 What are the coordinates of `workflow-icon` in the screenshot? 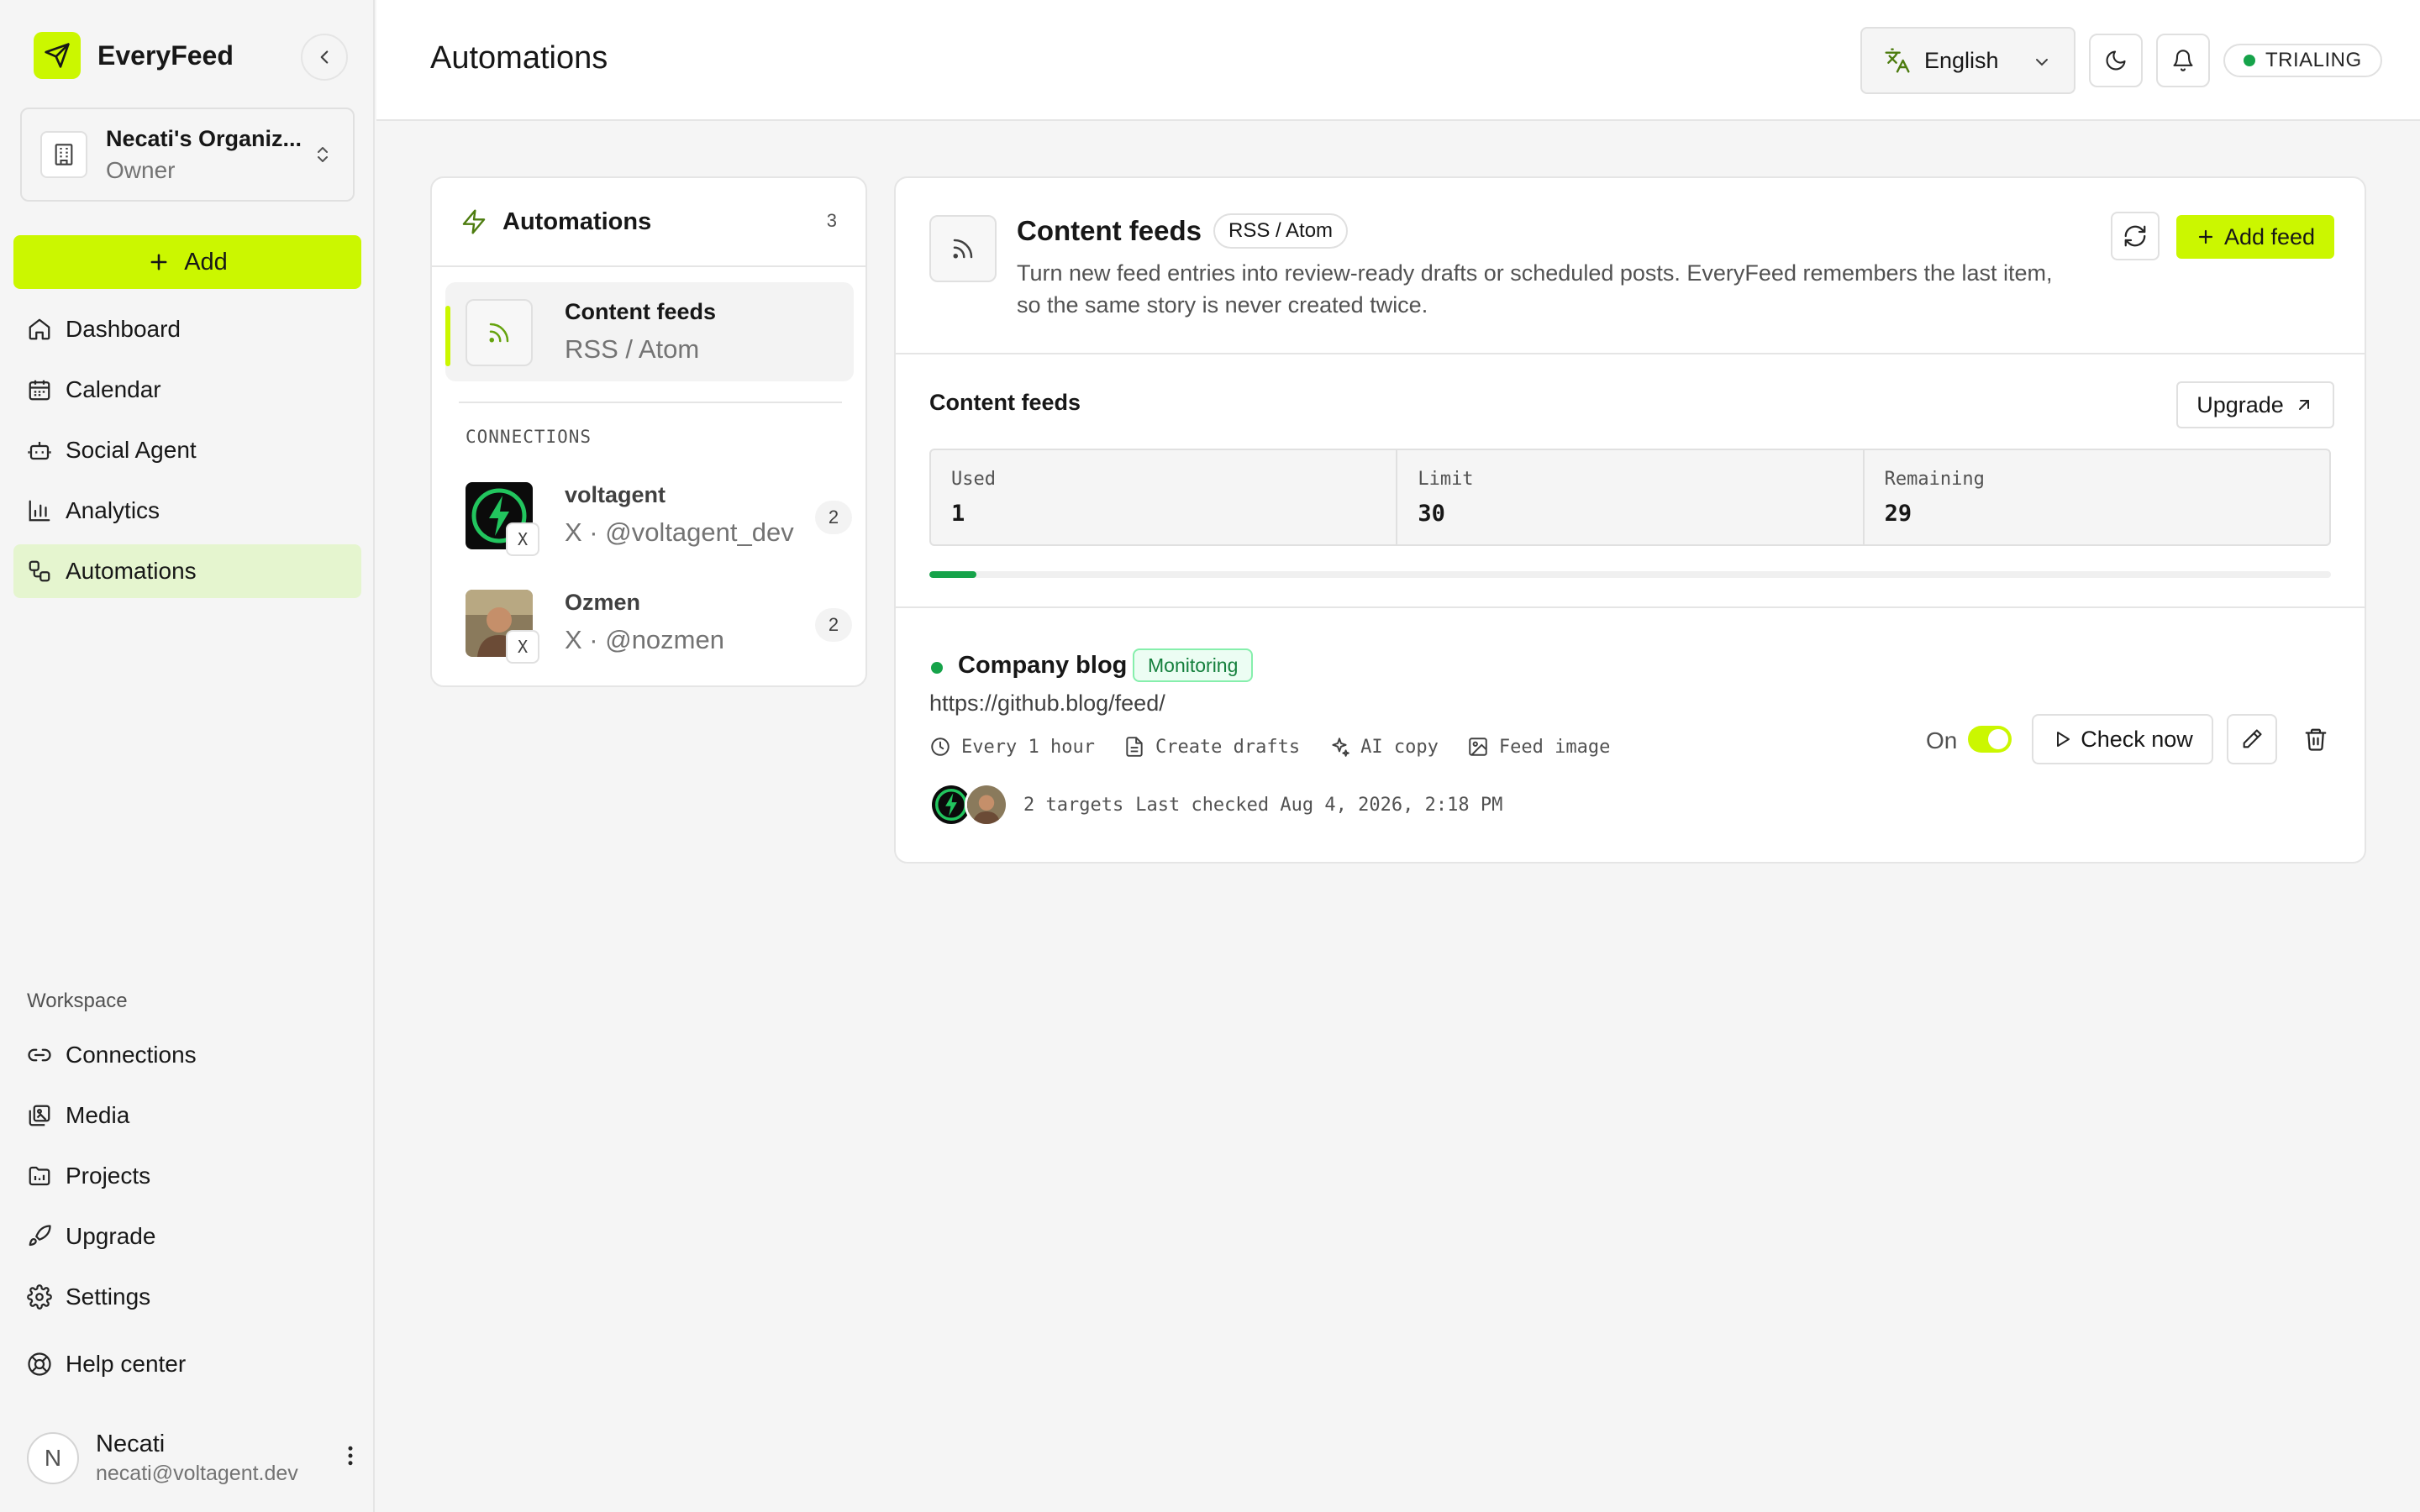 It's located at (39, 571).